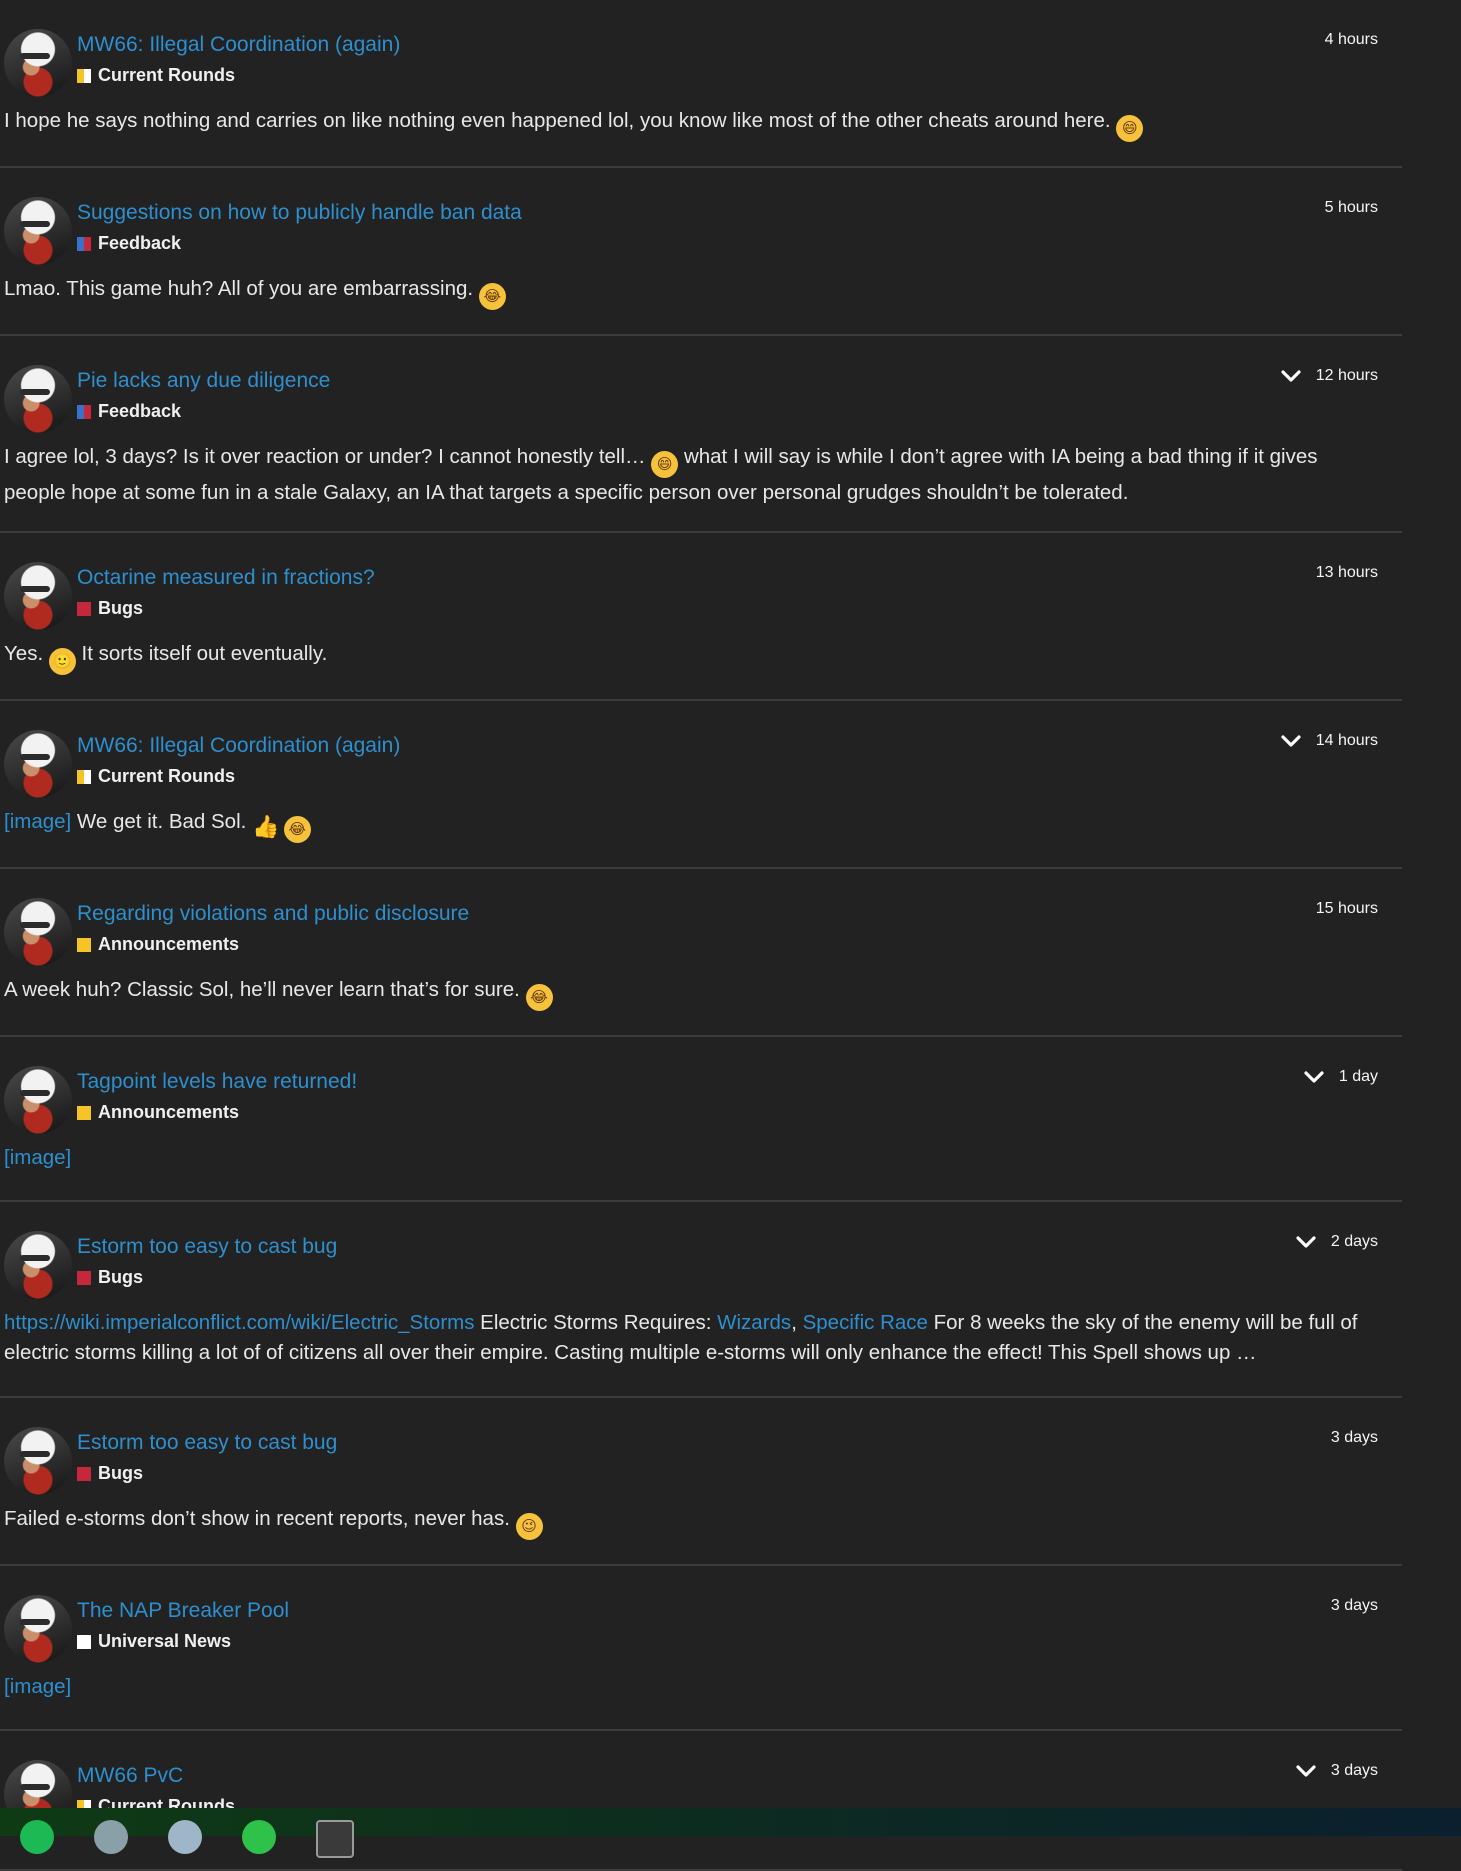  Describe the element at coordinates (130, 1776) in the screenshot. I see `topic-title-link: MW66 PvC` at that location.